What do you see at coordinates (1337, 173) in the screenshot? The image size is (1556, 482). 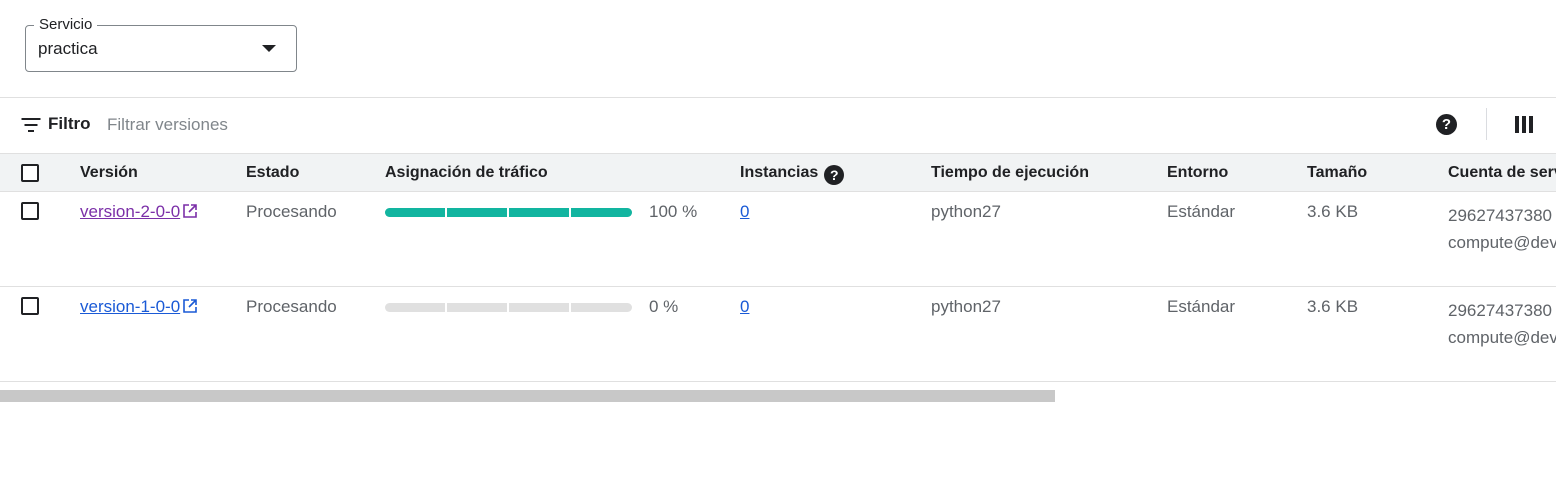 I see `column-header-size: Tamaño` at bounding box center [1337, 173].